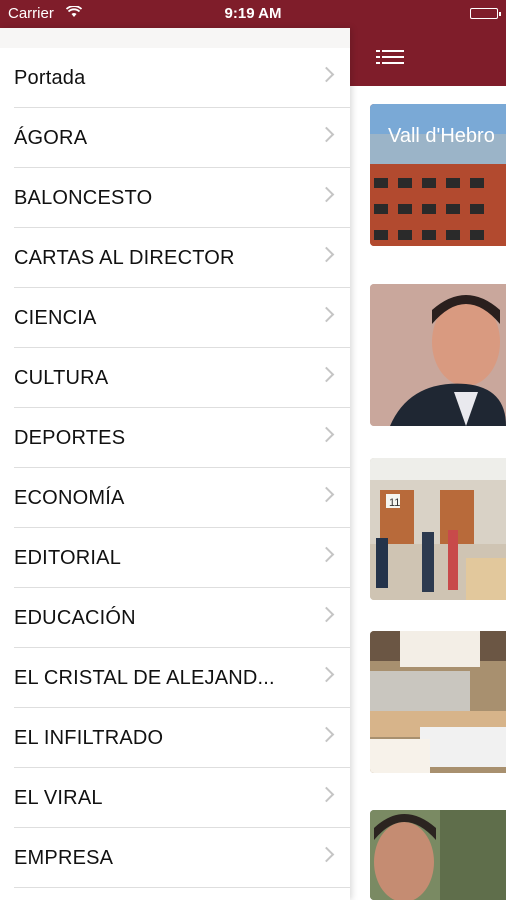  What do you see at coordinates (69, 498) in the screenshot?
I see `menu-item-label: ECONOMÍA` at bounding box center [69, 498].